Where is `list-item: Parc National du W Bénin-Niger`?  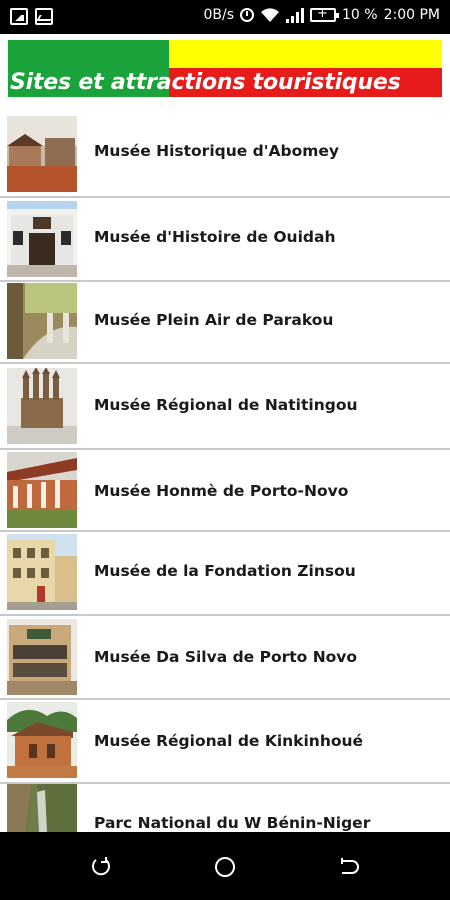
list-item: Parc National du W Bénin-Niger is located at coordinates (225, 808).